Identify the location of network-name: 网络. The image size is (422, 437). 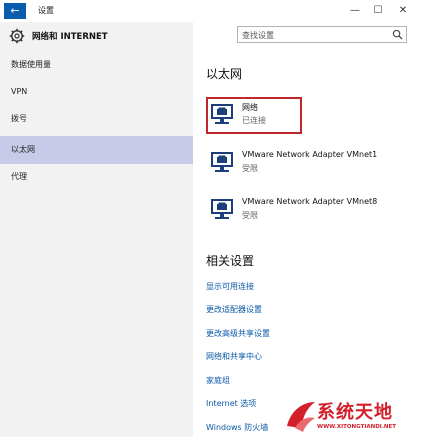
(250, 107).